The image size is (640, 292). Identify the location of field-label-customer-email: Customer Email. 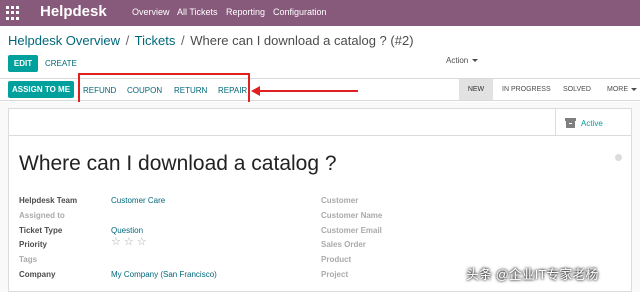
(351, 230).